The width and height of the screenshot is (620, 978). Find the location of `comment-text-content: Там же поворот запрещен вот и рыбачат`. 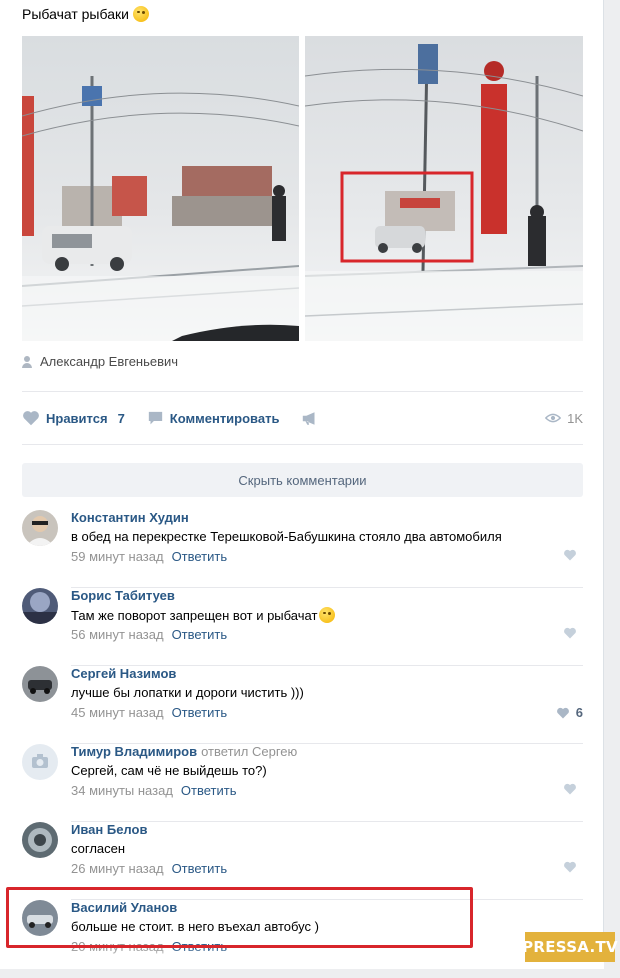

comment-text-content: Там же поворот запрещен вот и рыбачат is located at coordinates (194, 615).